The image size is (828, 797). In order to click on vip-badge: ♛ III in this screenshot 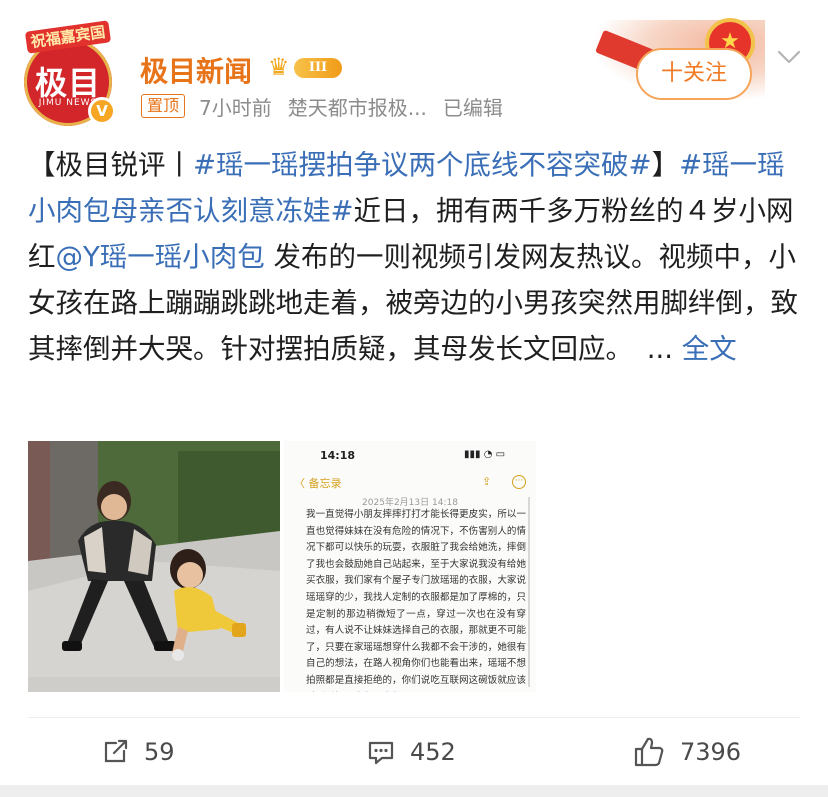, I will do `click(306, 67)`.